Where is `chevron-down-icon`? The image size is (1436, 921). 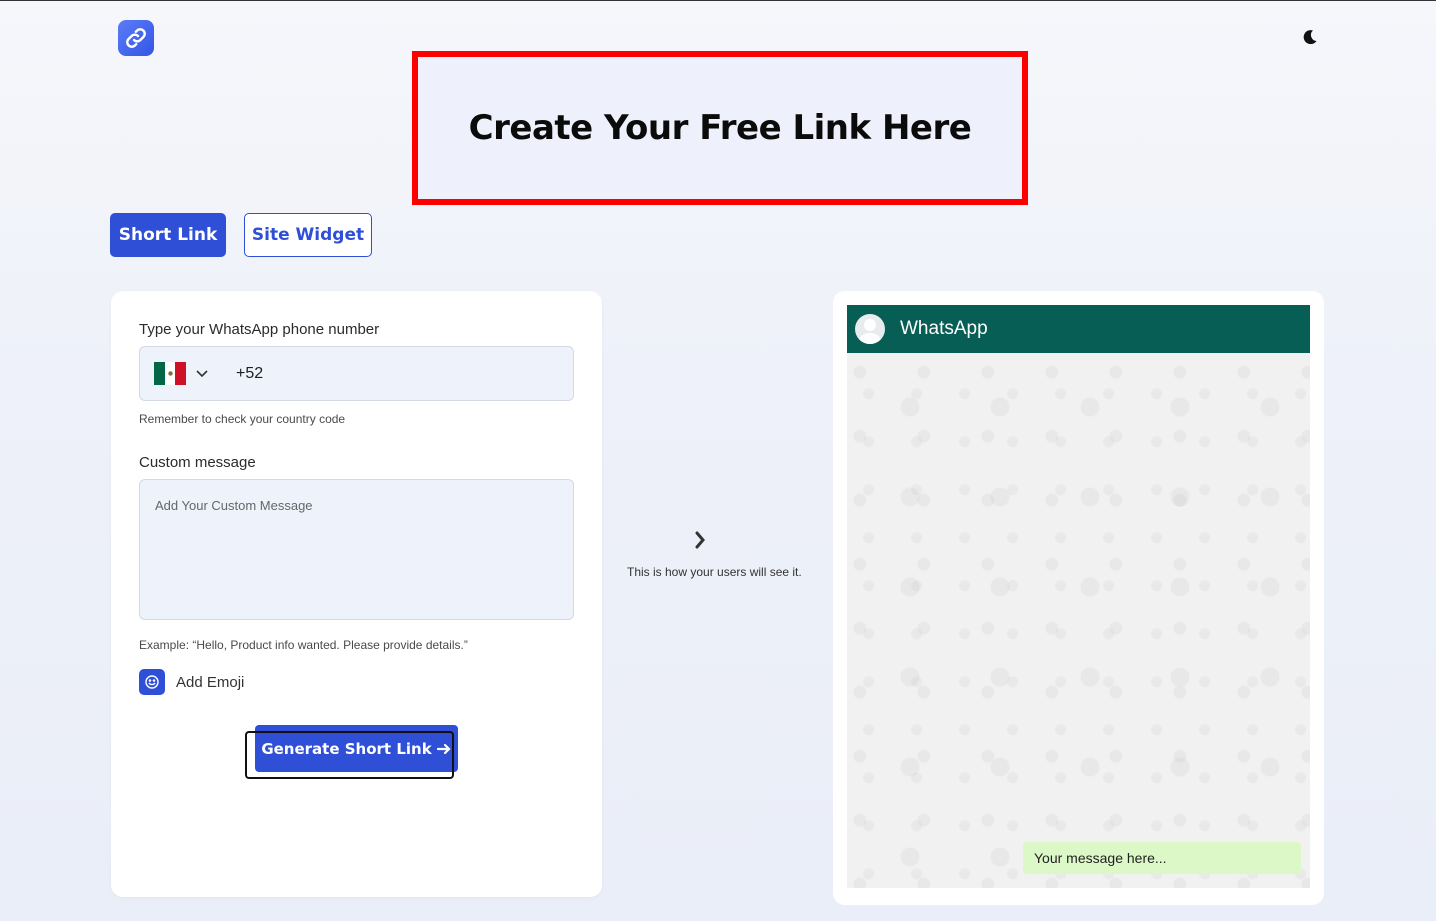
chevron-down-icon is located at coordinates (202, 373).